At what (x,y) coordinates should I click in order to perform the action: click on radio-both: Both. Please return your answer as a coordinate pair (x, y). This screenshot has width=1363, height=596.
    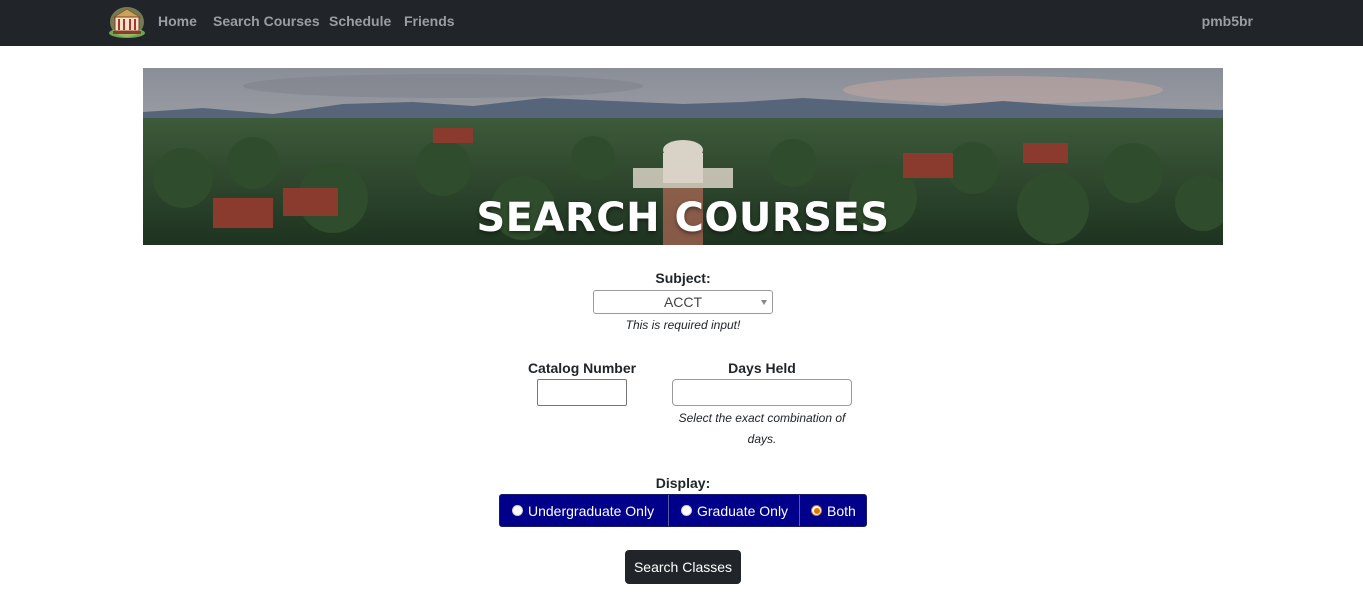
    Looking at the image, I should click on (832, 510).